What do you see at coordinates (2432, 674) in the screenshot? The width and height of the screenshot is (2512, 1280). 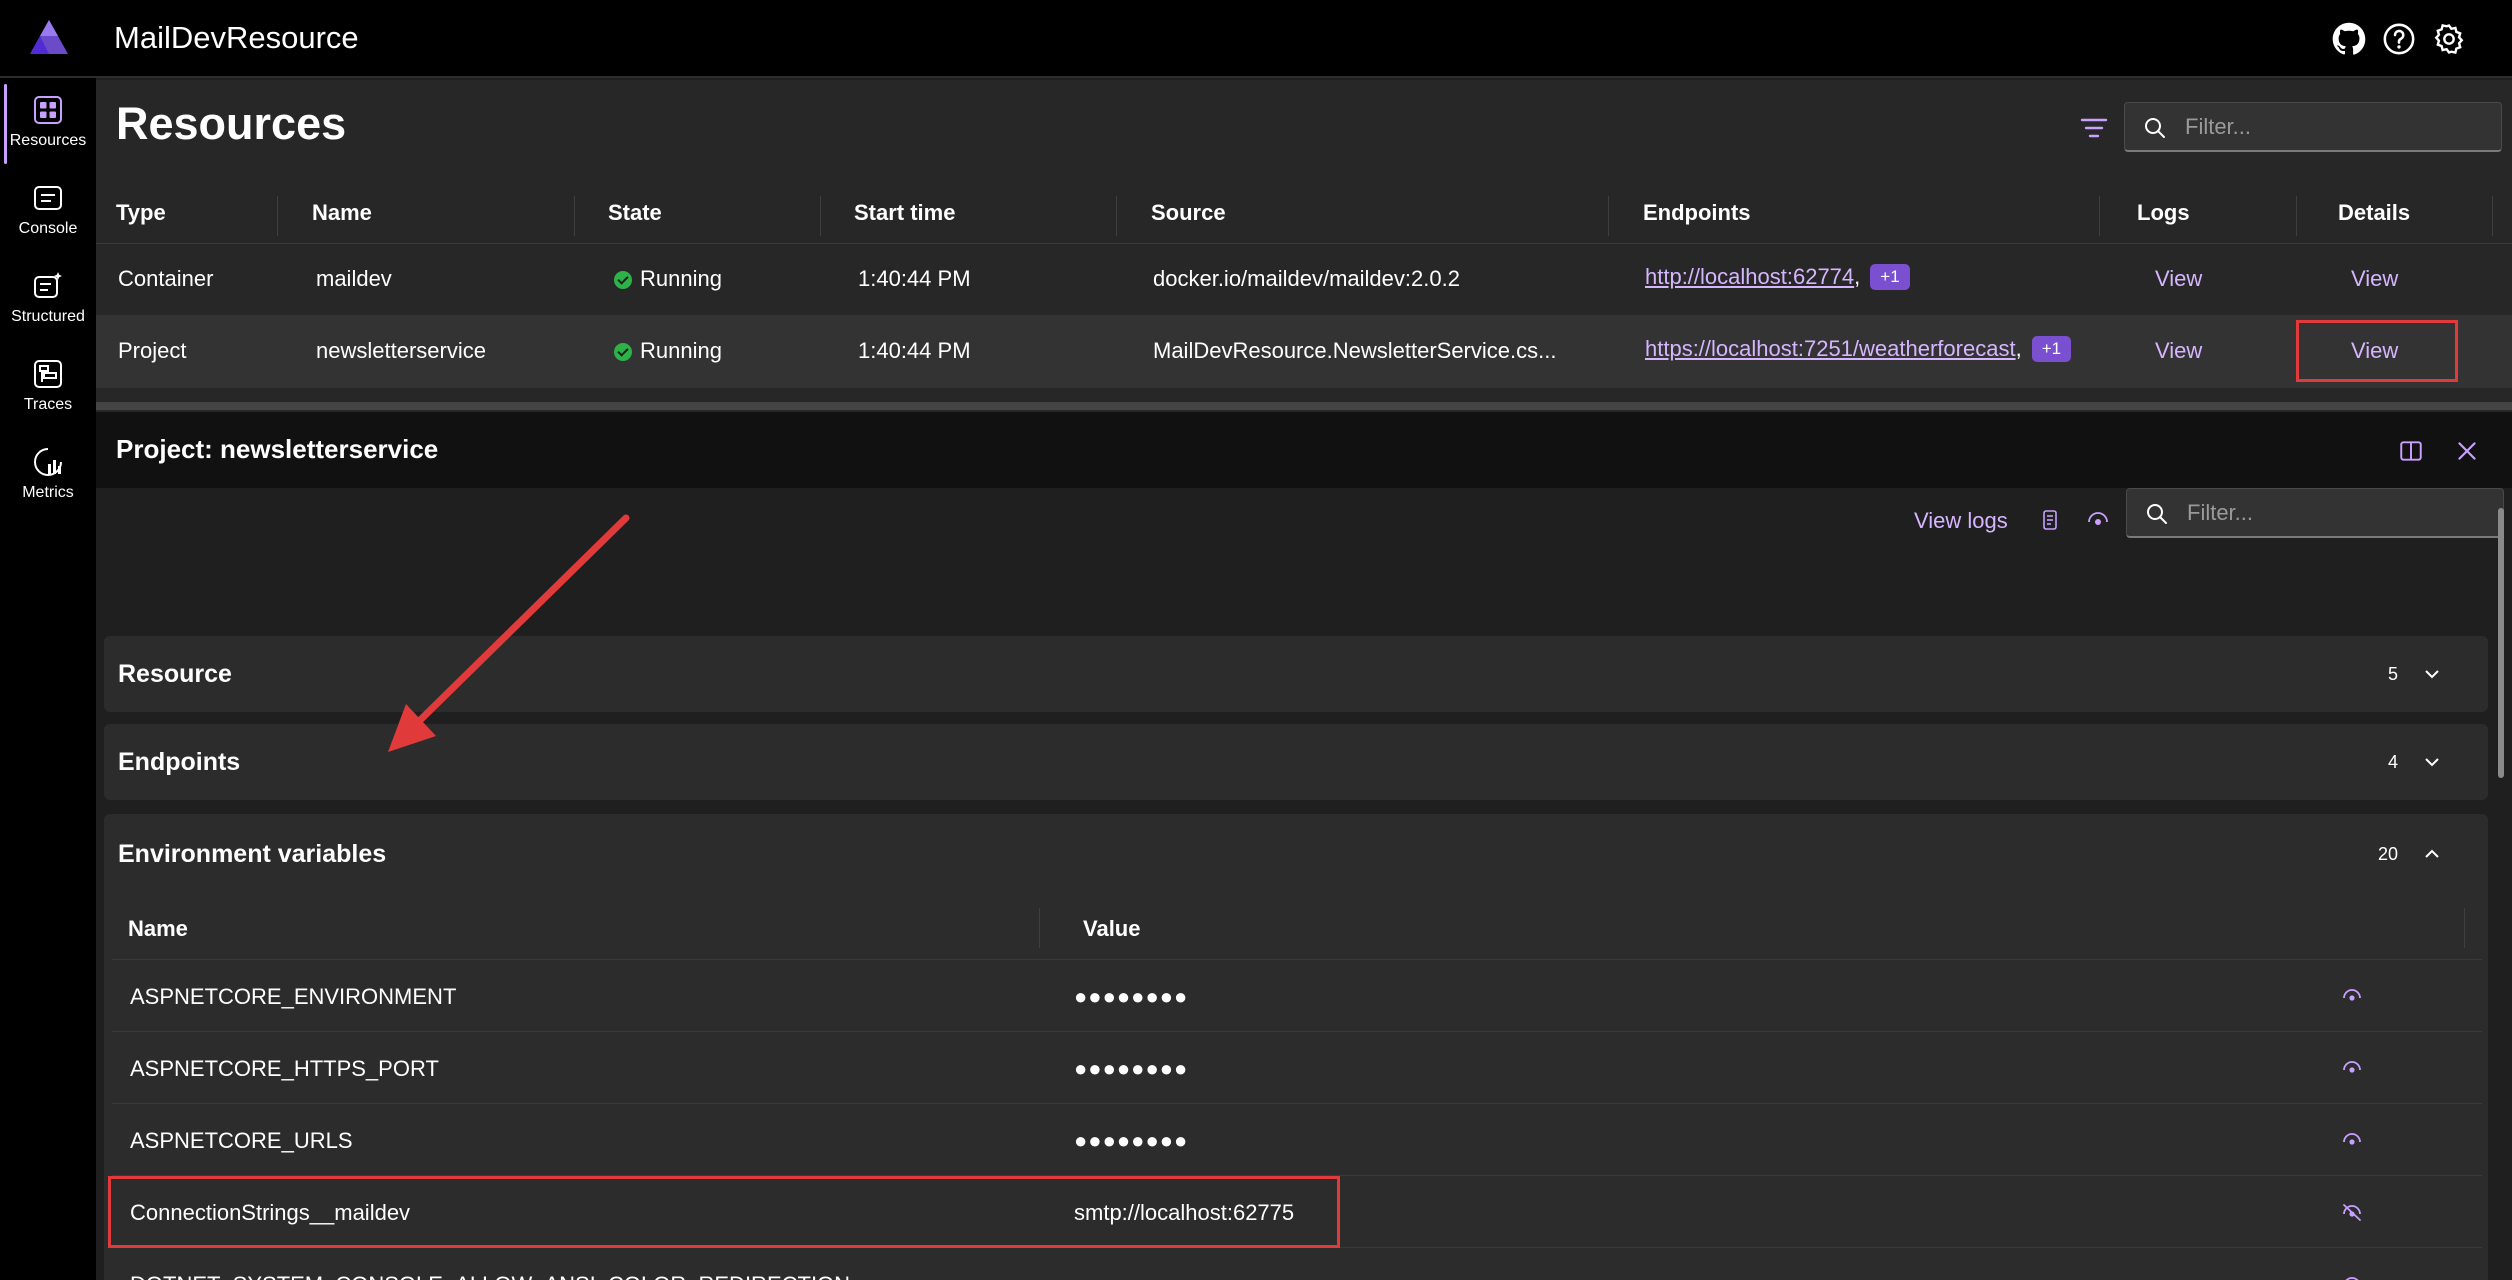 I see `chevron-down-icon` at bounding box center [2432, 674].